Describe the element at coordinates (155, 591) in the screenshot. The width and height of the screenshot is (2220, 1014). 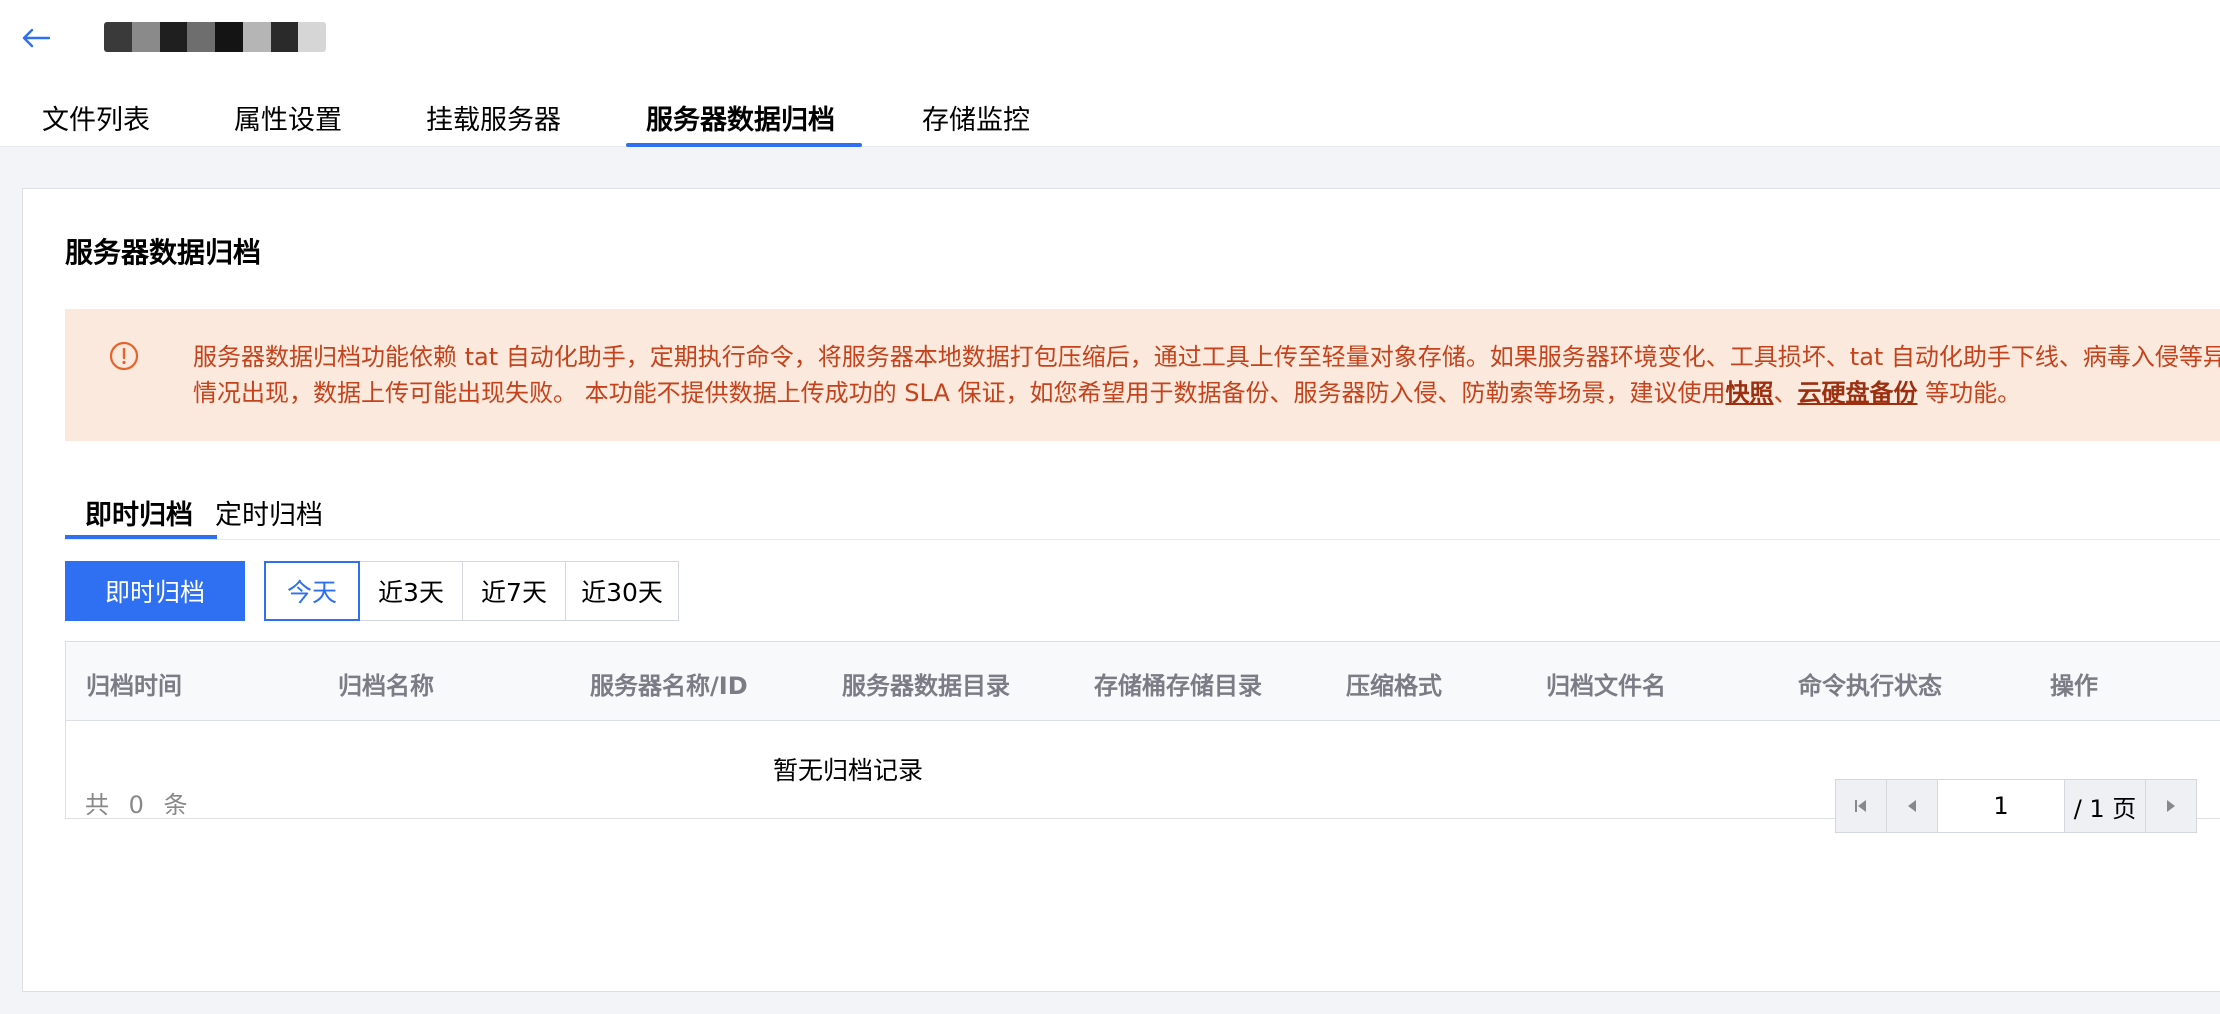
I see `instant-archive-button: 即时归档` at that location.